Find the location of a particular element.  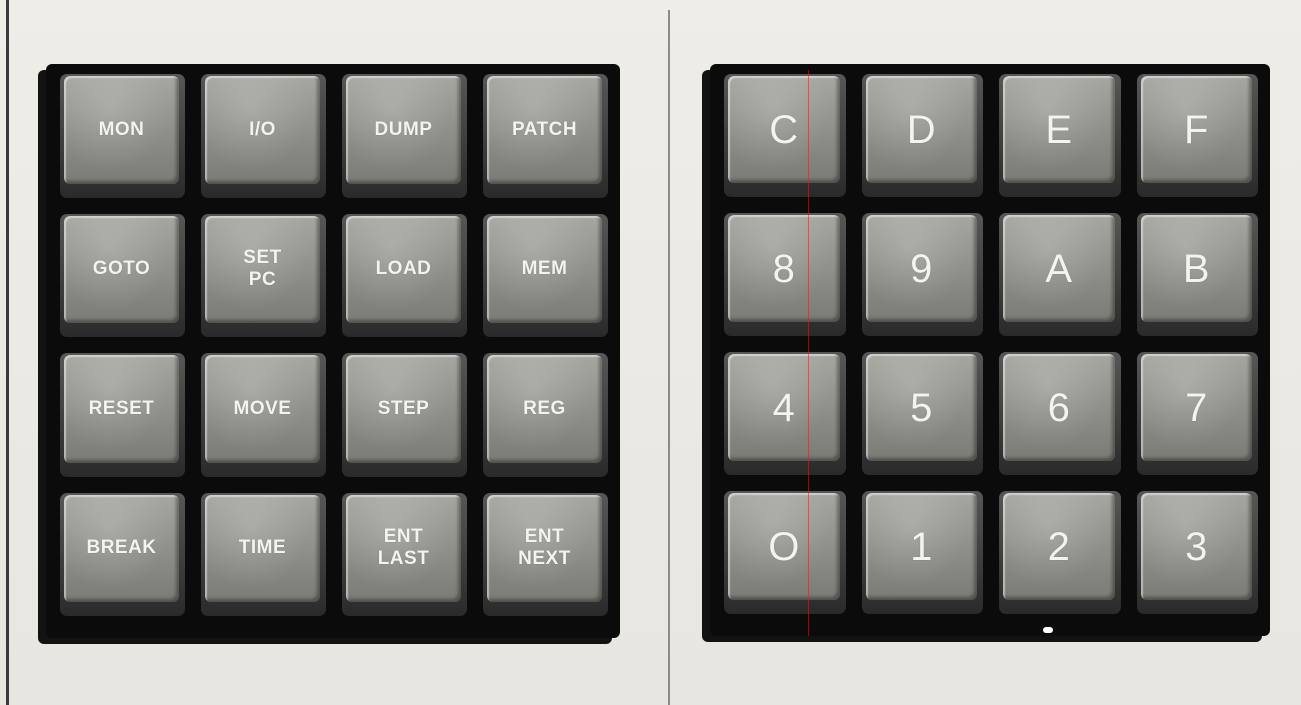

print-registration-line is located at coordinates (808, 353).